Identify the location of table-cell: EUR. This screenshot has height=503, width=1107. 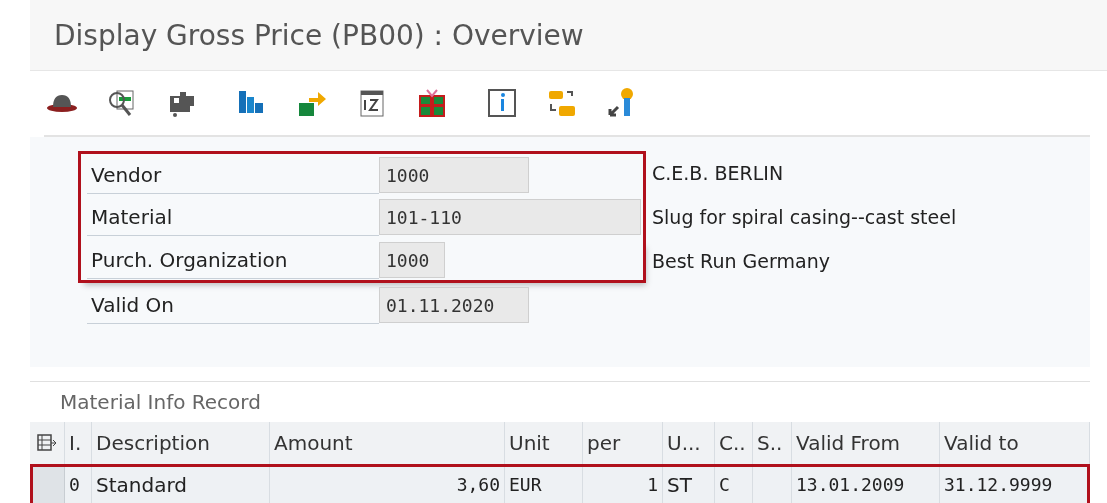
(544, 483).